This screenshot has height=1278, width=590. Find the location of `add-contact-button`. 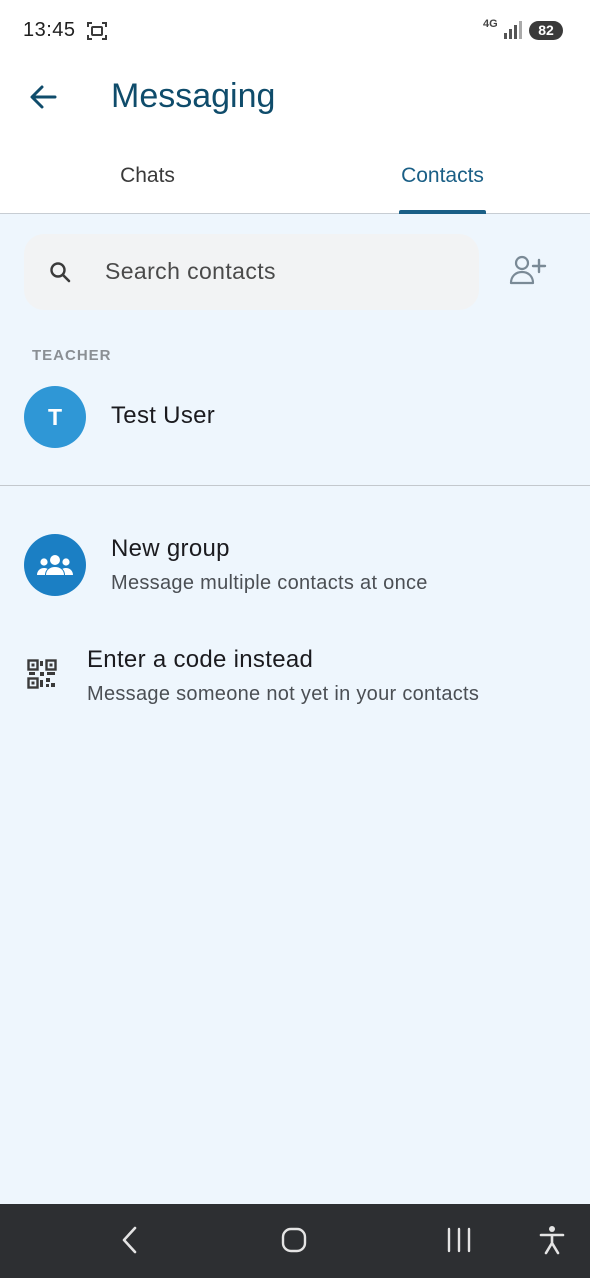

add-contact-button is located at coordinates (528, 272).